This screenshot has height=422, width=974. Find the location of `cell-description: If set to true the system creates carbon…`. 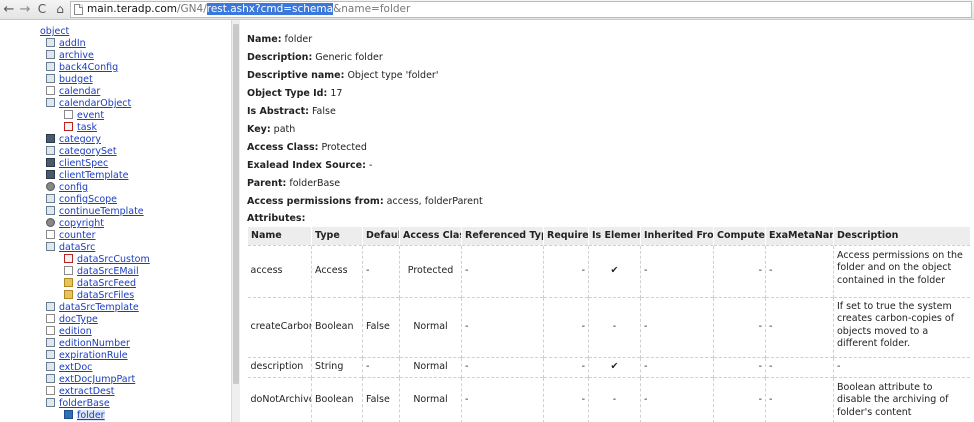

cell-description: If set to true the system creates carbon… is located at coordinates (901, 326).